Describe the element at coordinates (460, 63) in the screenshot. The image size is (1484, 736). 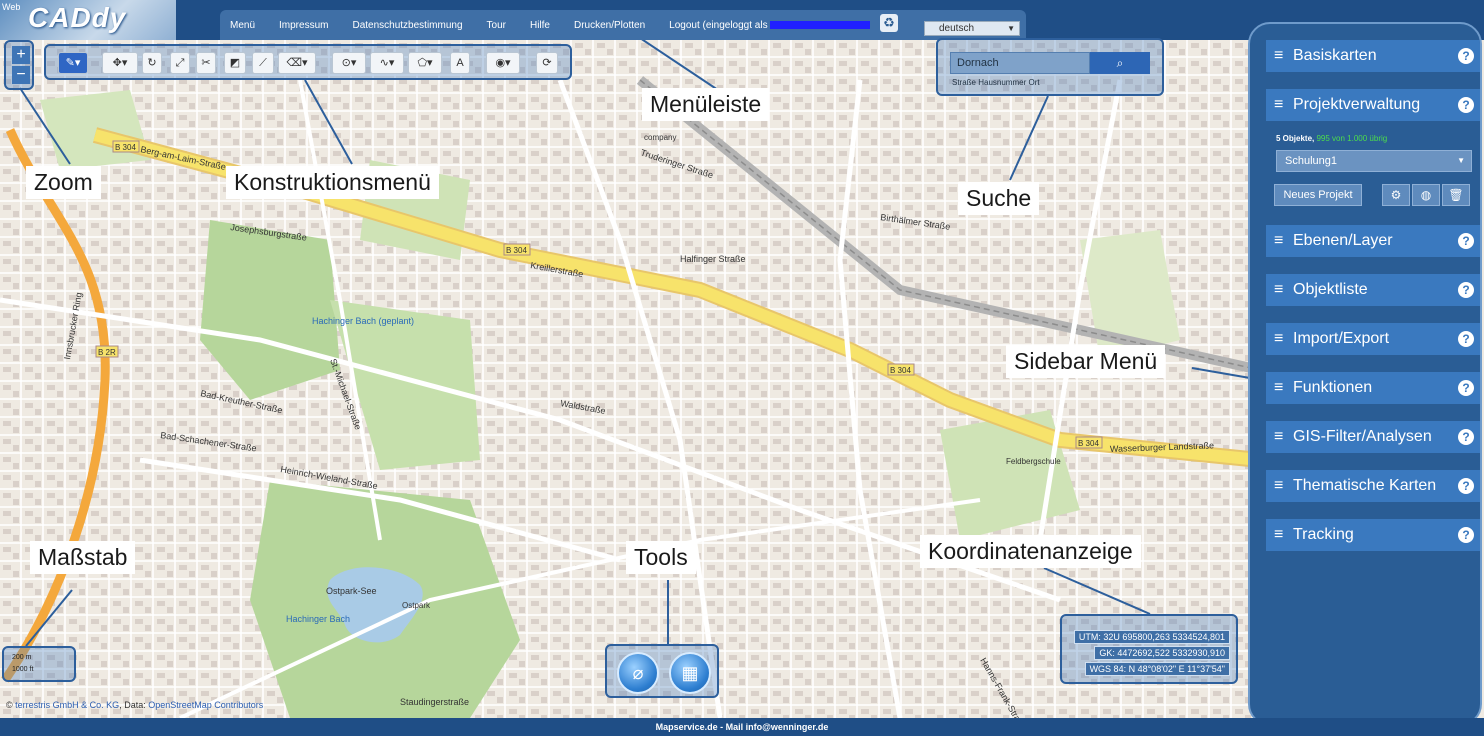
I see `text-icon: A` at that location.